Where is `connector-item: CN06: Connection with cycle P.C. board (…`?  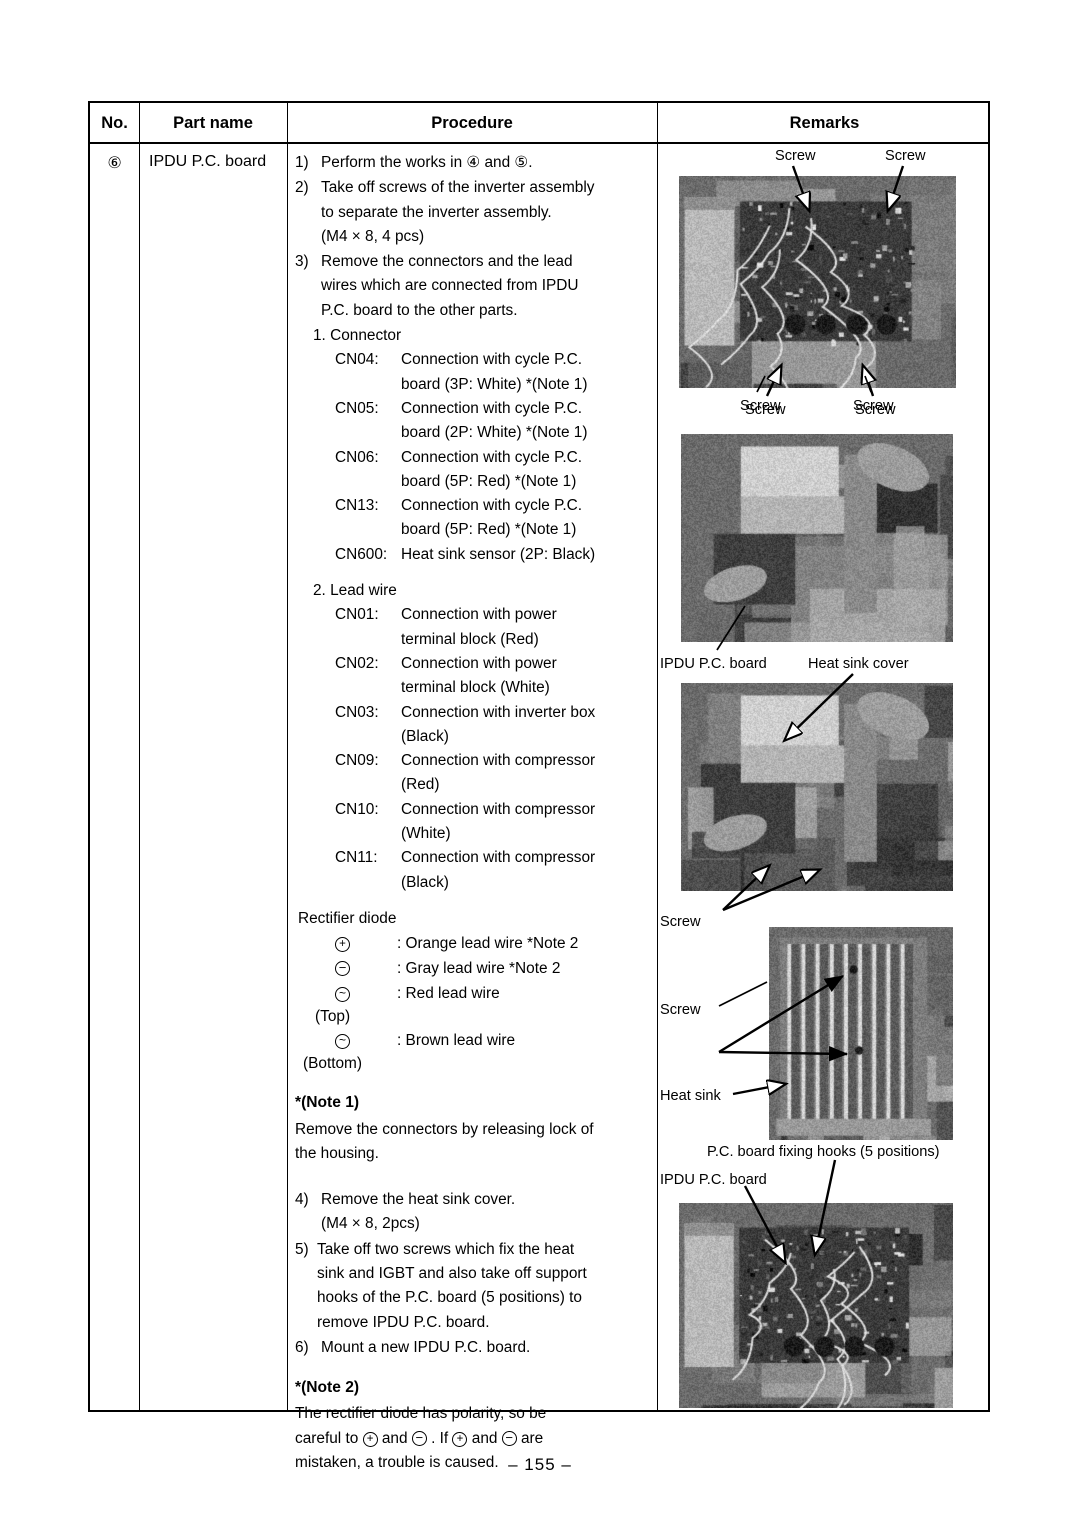
connector-item: CN06: Connection with cycle P.C. board (… is located at coordinates (493, 470).